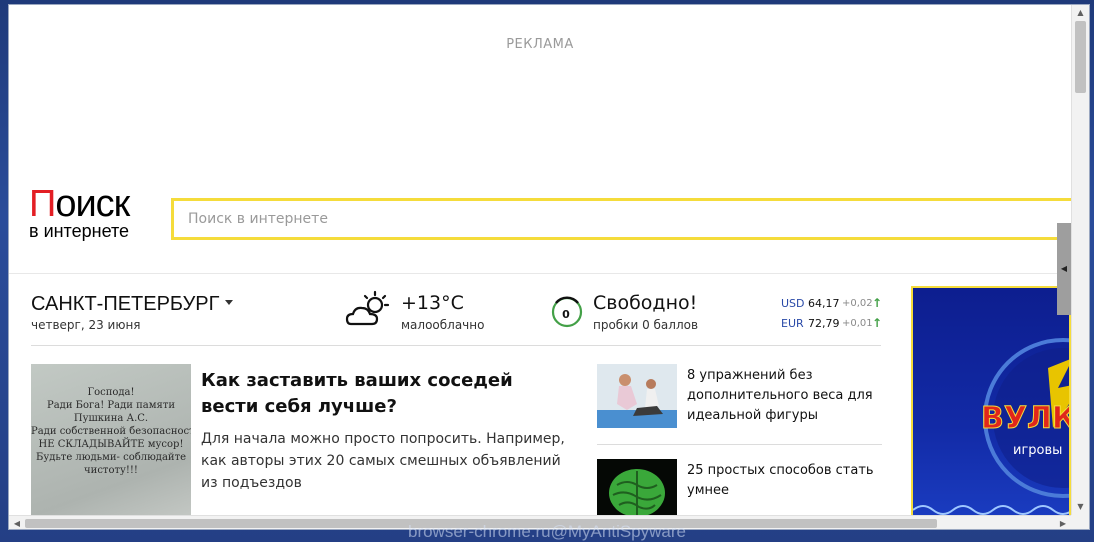 This screenshot has height=542, width=1094. What do you see at coordinates (540, 273) in the screenshot?
I see `header-divider` at bounding box center [540, 273].